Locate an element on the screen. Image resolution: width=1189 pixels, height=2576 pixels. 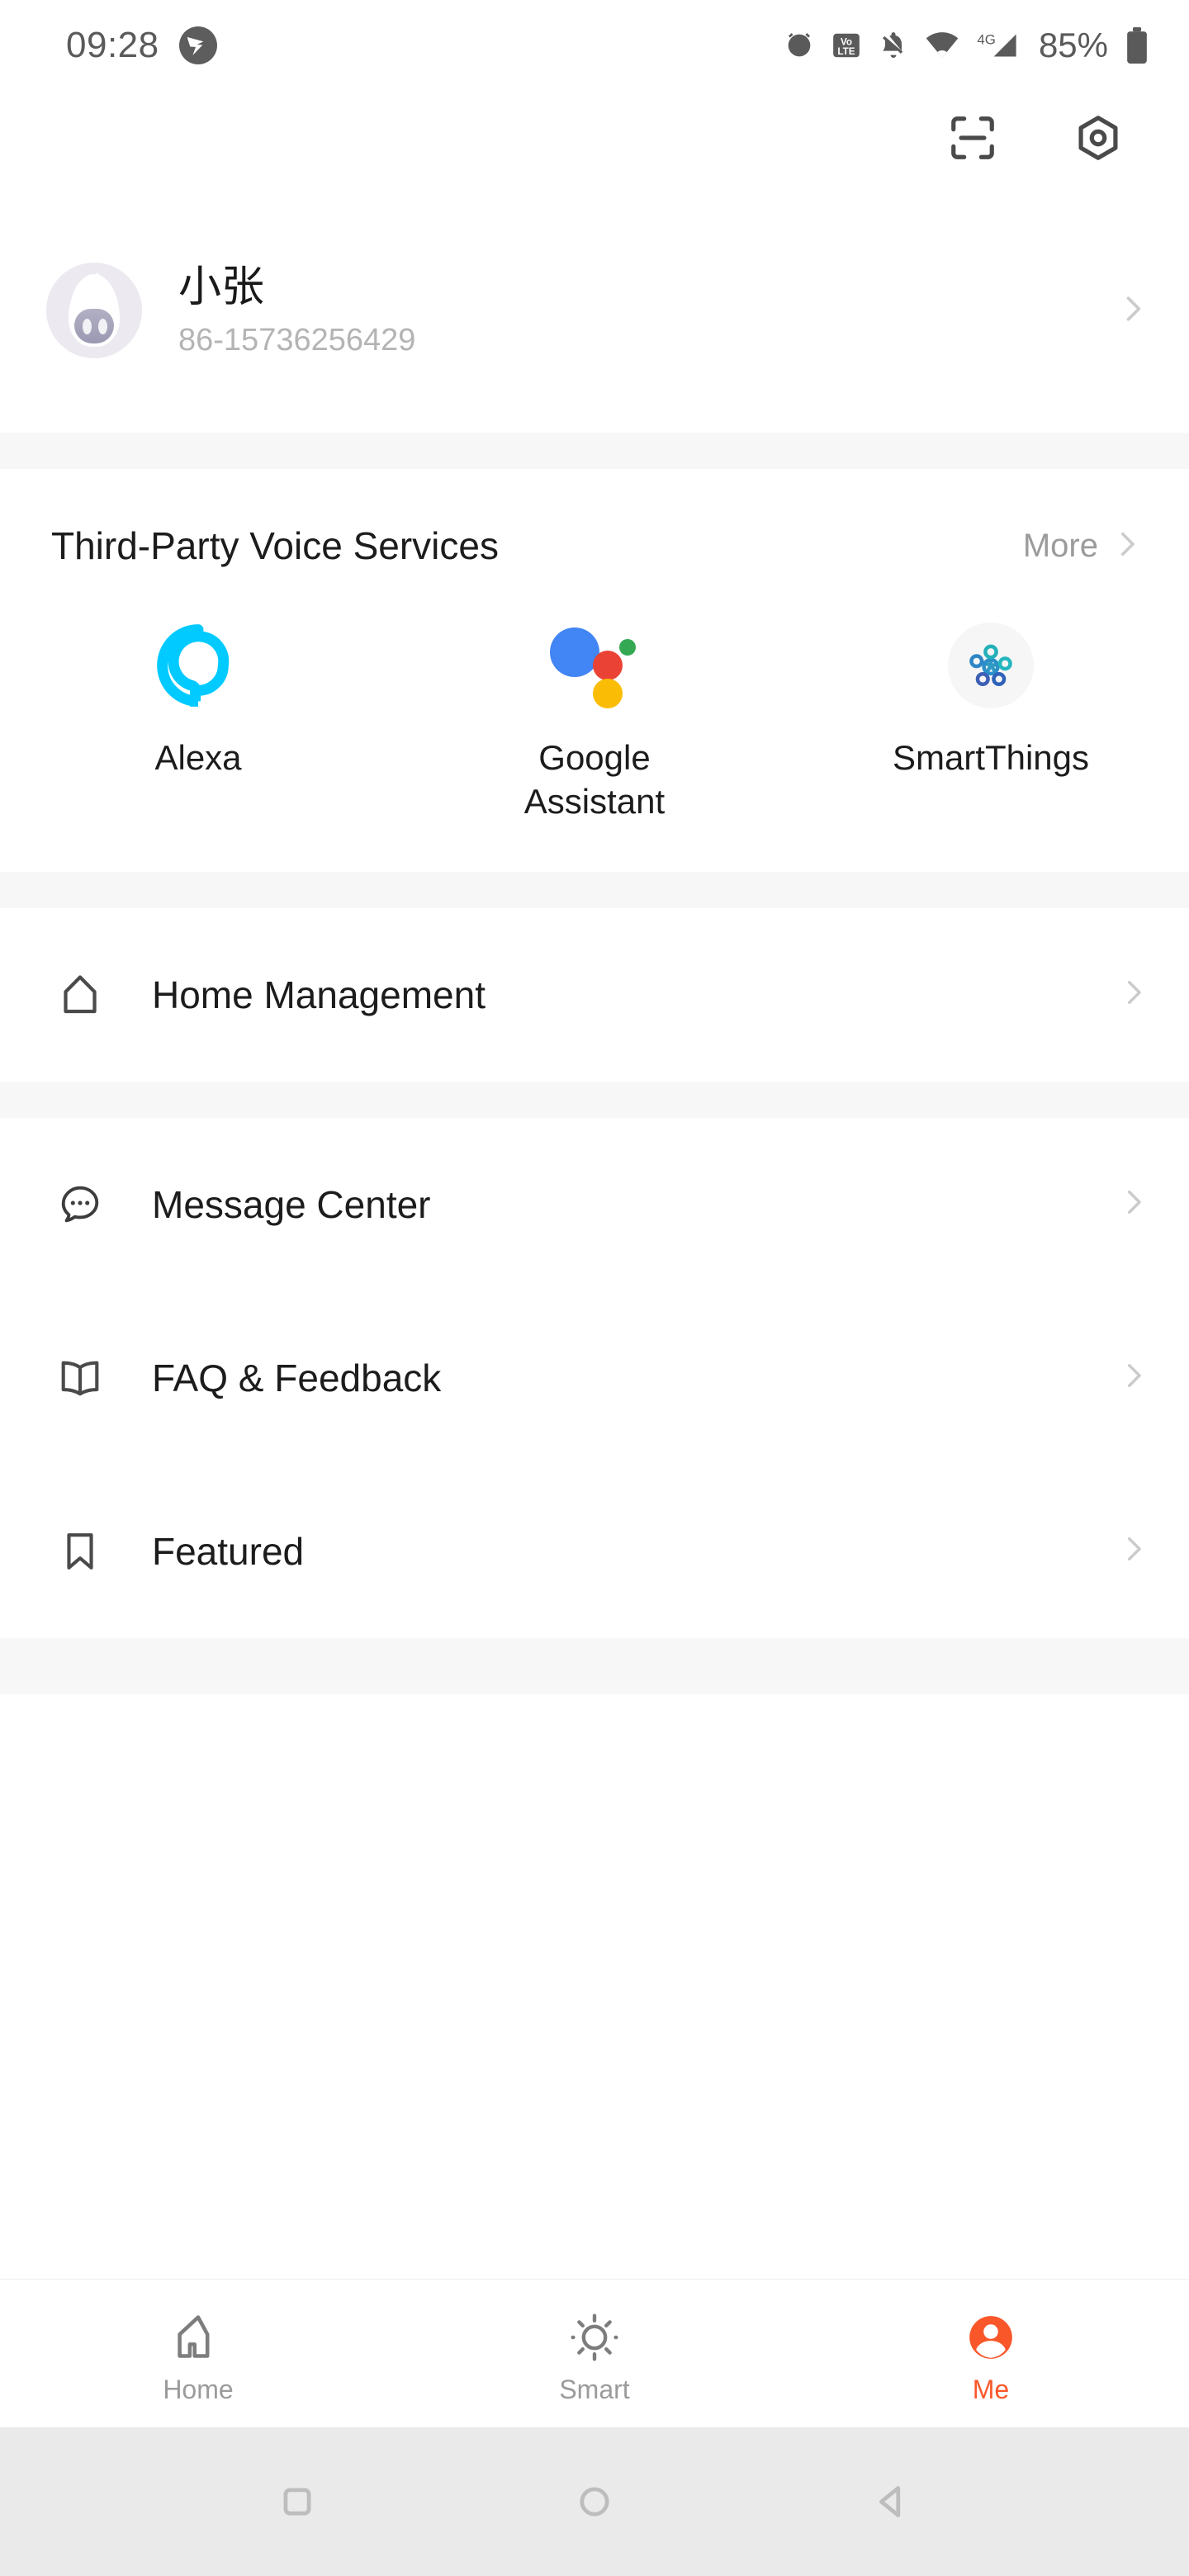
profile-phone: 86-15736256429 is located at coordinates (297, 340).